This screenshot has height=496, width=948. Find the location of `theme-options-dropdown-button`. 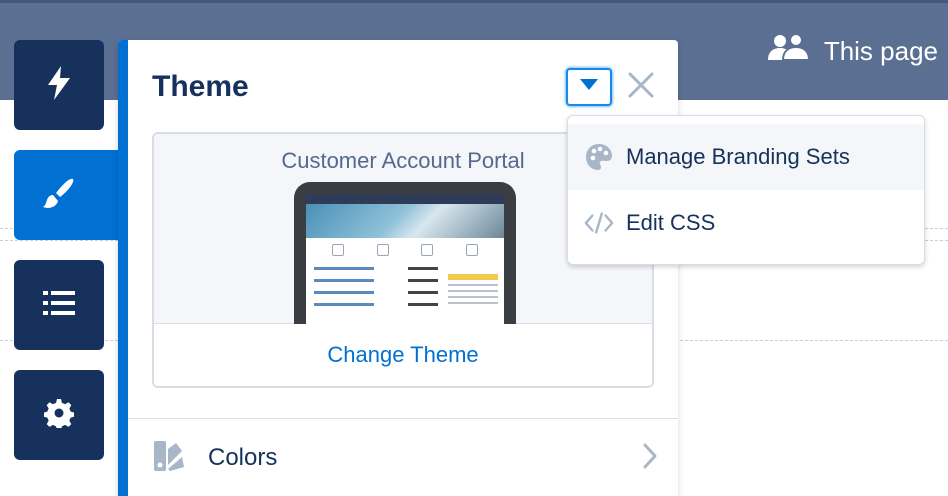

theme-options-dropdown-button is located at coordinates (589, 87).